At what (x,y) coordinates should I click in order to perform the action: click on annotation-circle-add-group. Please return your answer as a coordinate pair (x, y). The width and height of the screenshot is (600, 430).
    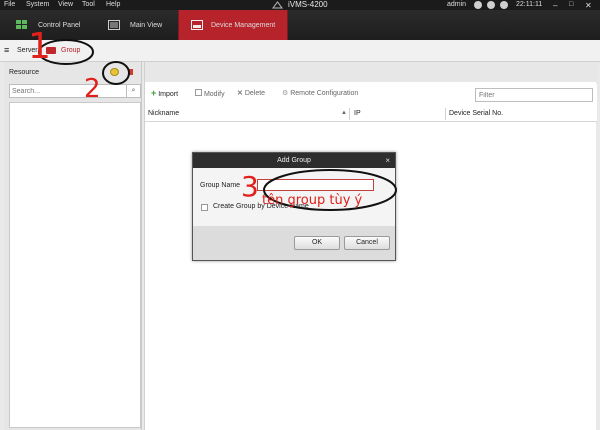
    Looking at the image, I should click on (116, 73).